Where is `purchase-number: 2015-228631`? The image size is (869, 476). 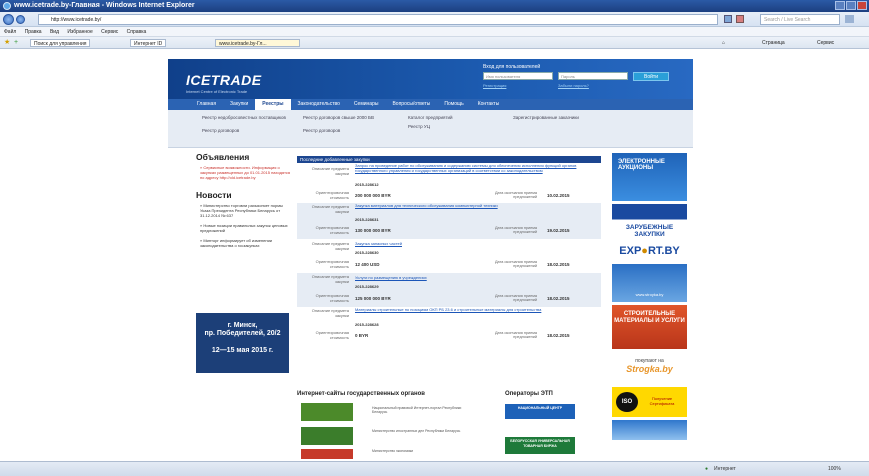
purchase-number: 2015-228631 is located at coordinates (367, 219).